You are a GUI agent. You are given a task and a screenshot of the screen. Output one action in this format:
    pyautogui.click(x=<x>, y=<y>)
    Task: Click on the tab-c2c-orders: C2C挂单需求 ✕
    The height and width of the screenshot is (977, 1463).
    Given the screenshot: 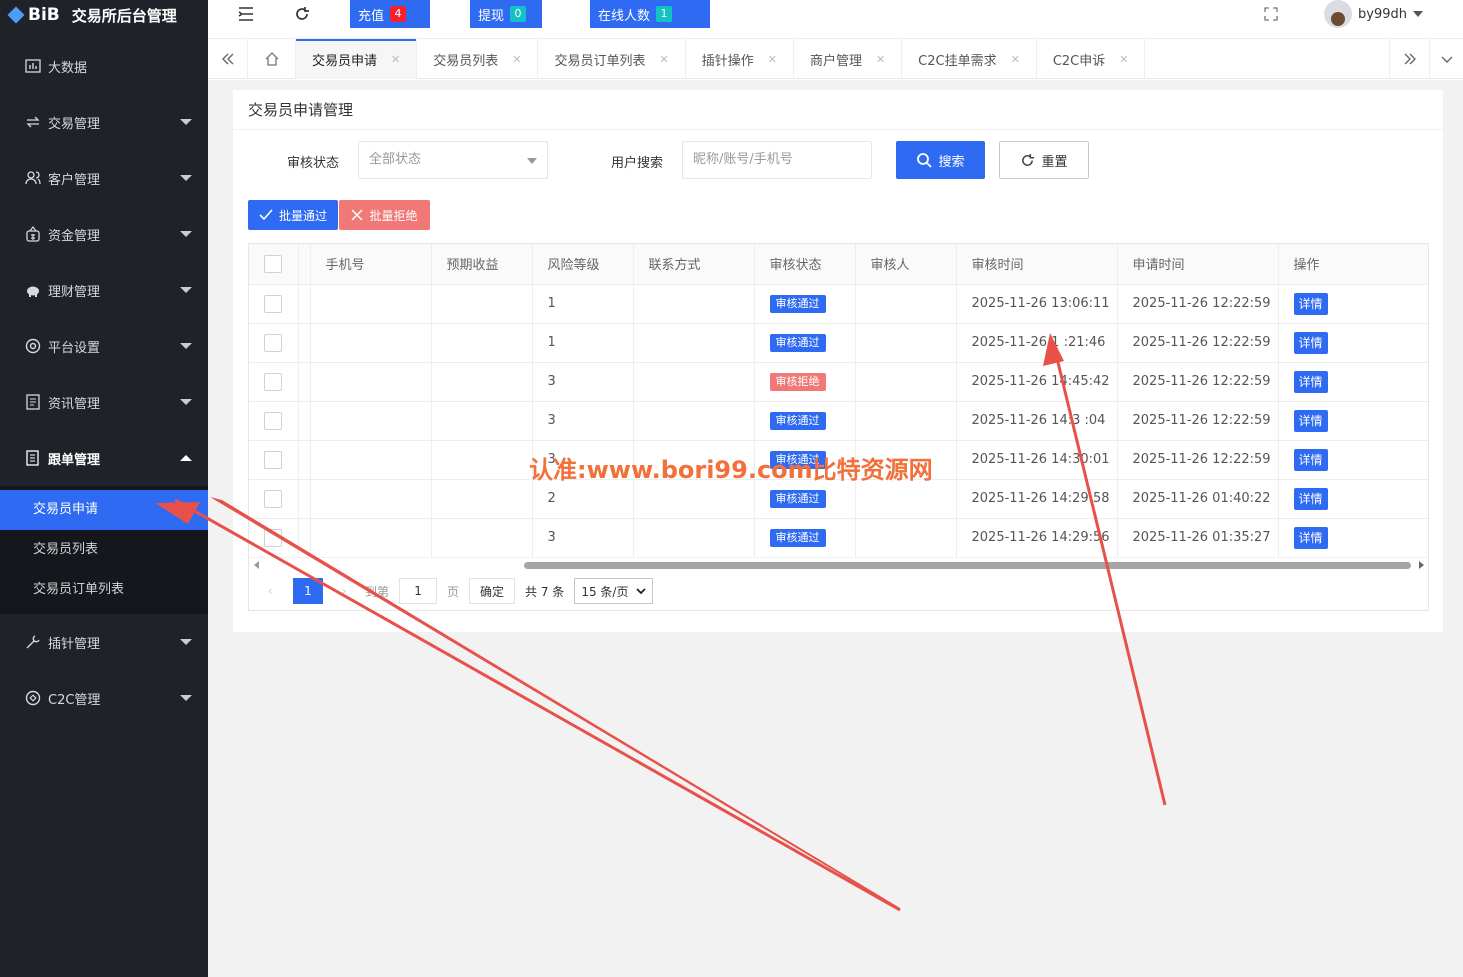 What is the action you would take?
    pyautogui.click(x=969, y=59)
    